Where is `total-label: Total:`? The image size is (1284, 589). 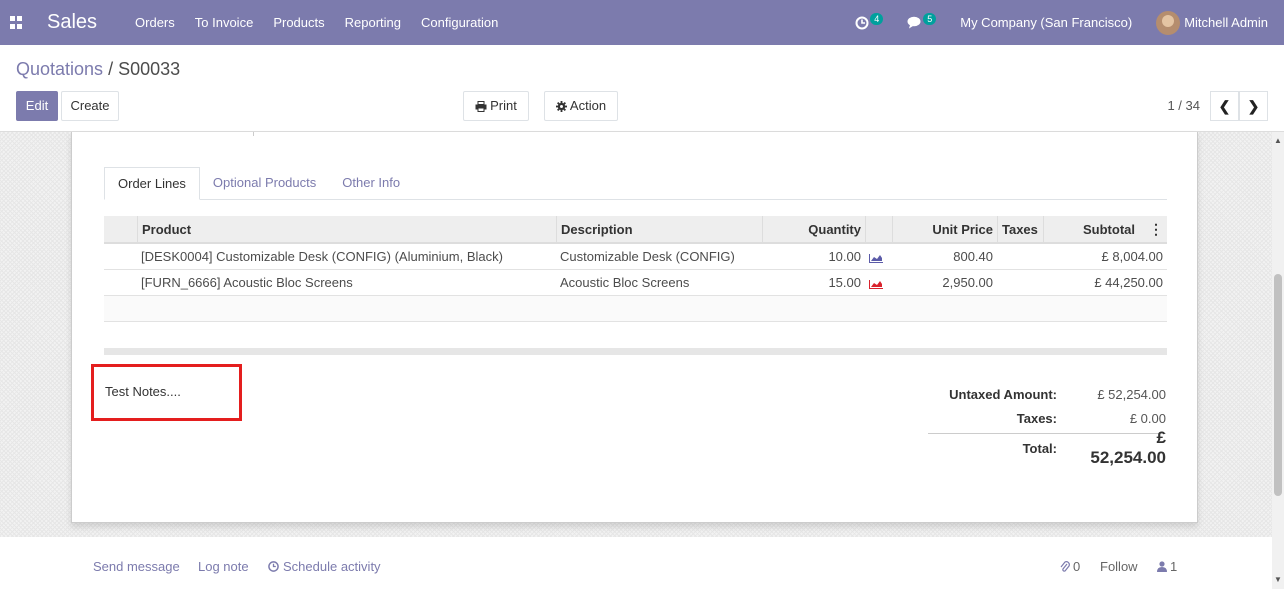
total-label: Total: is located at coordinates (1039, 448).